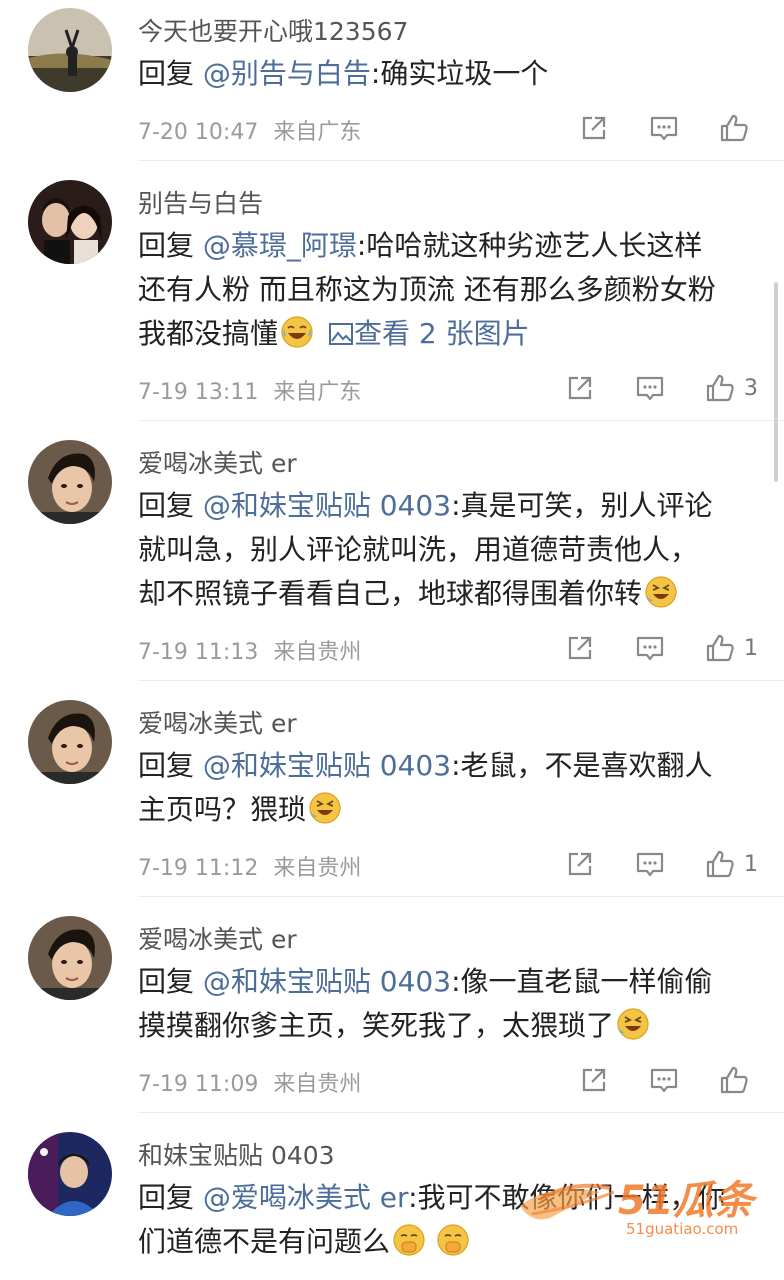 This screenshot has height=1280, width=784. I want to click on username: 别告与白告, so click(200, 202).